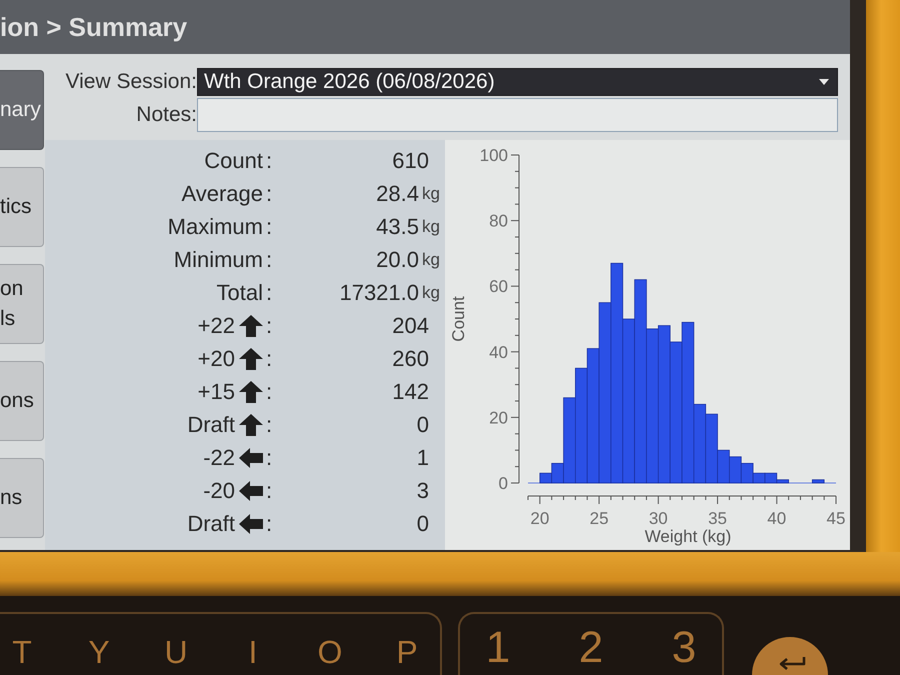  What do you see at coordinates (410, 325) in the screenshot?
I see `stat-value: 204` at bounding box center [410, 325].